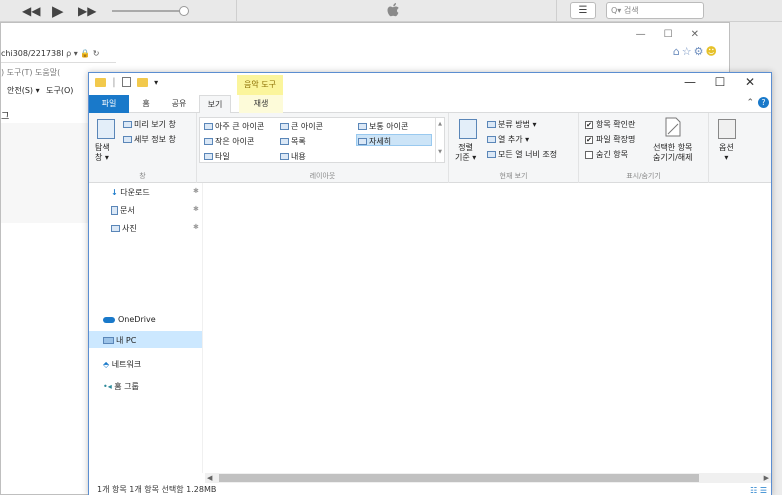 The width and height of the screenshot is (782, 495). What do you see at coordinates (293, 141) in the screenshot?
I see `layout-list: 목록` at bounding box center [293, 141].